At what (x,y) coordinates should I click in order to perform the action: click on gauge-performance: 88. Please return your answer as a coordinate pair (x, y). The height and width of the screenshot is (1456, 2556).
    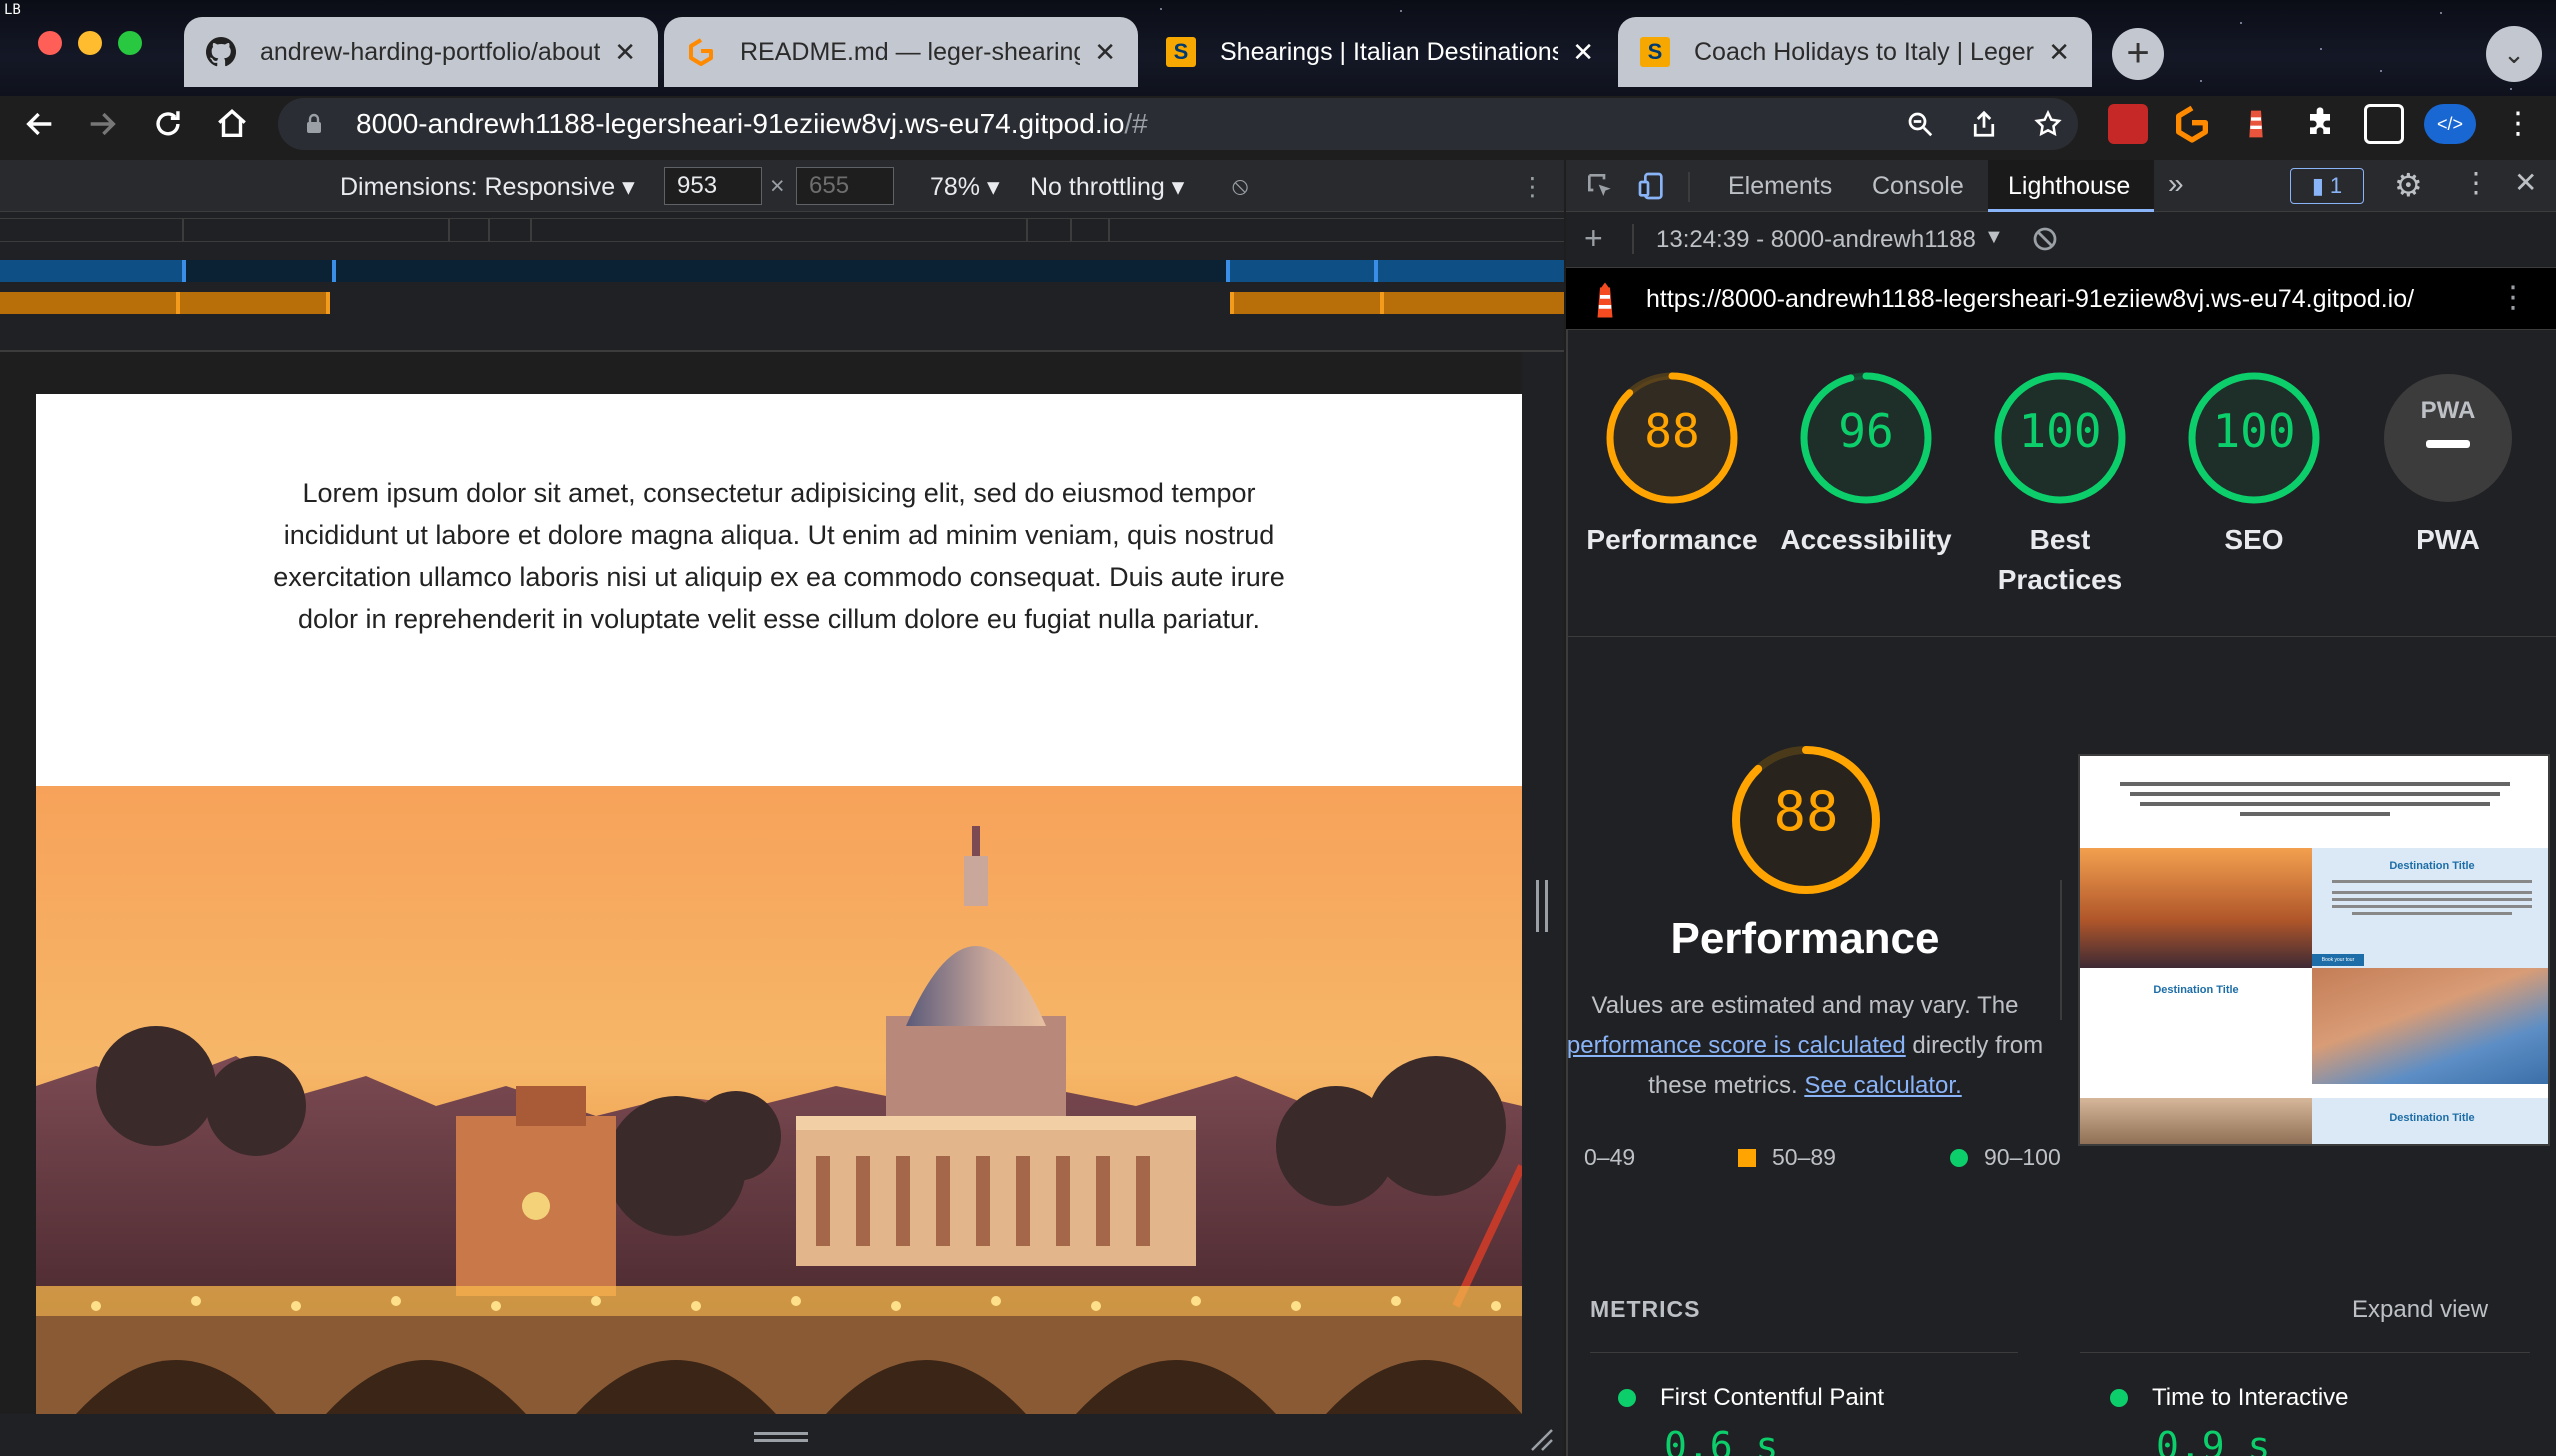
    Looking at the image, I should click on (1672, 438).